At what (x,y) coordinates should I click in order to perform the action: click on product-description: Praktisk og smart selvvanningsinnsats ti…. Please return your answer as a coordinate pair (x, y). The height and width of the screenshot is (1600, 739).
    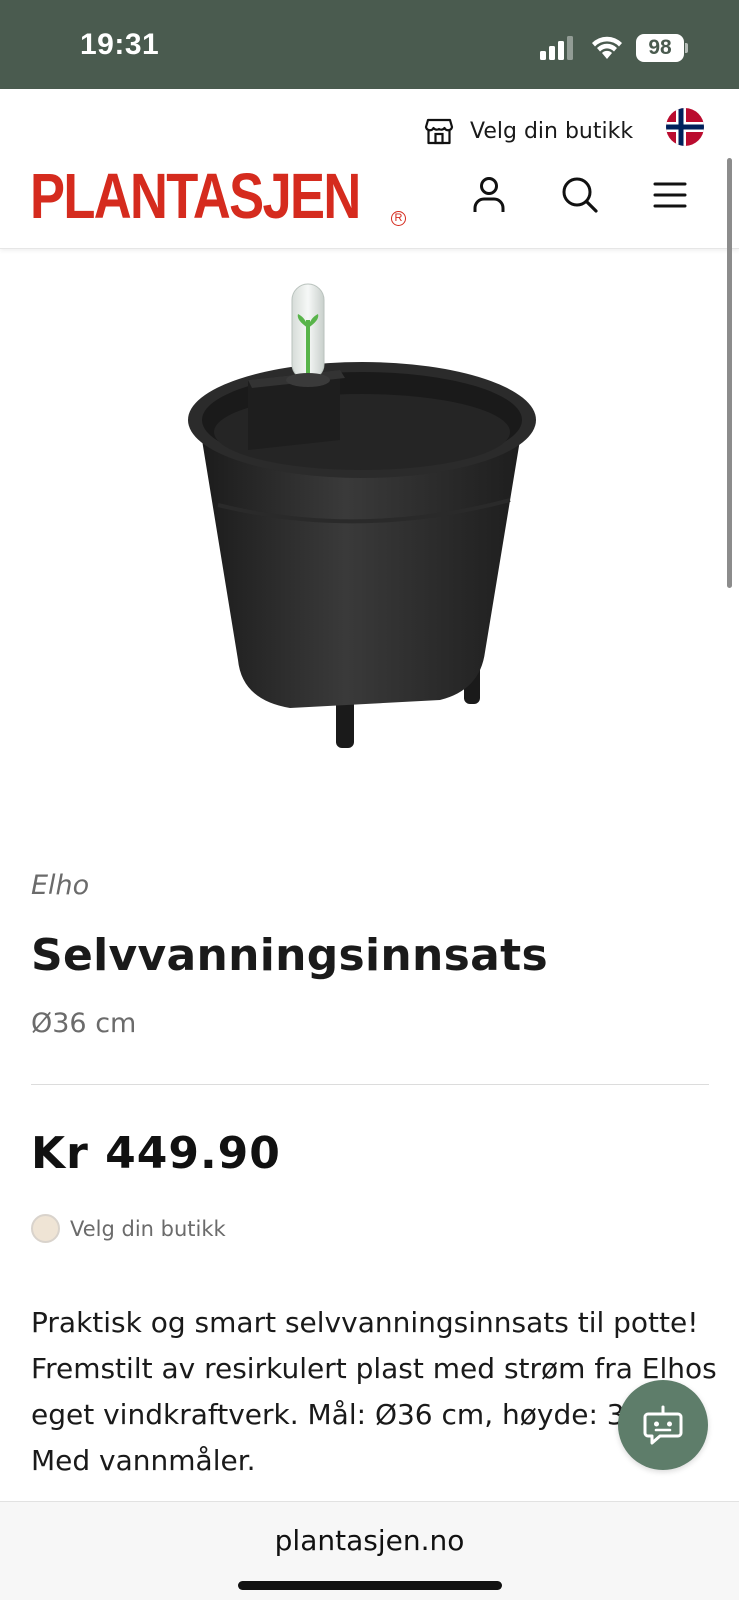
    Looking at the image, I should click on (374, 1391).